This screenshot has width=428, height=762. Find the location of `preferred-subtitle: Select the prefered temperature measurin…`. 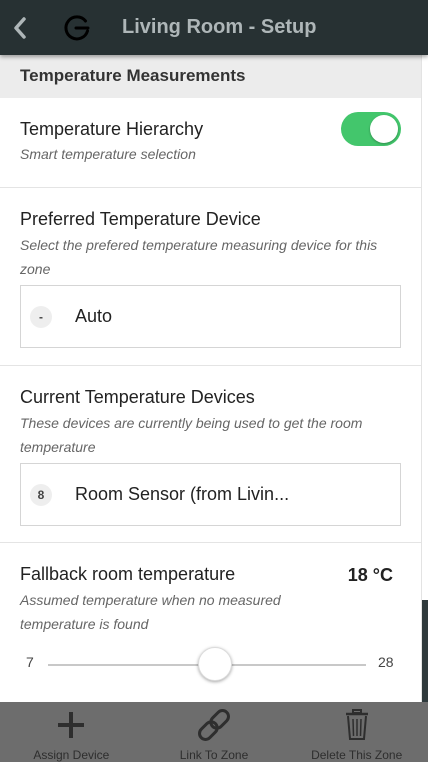

preferred-subtitle: Select the prefered temperature measurin… is located at coordinates (199, 257).